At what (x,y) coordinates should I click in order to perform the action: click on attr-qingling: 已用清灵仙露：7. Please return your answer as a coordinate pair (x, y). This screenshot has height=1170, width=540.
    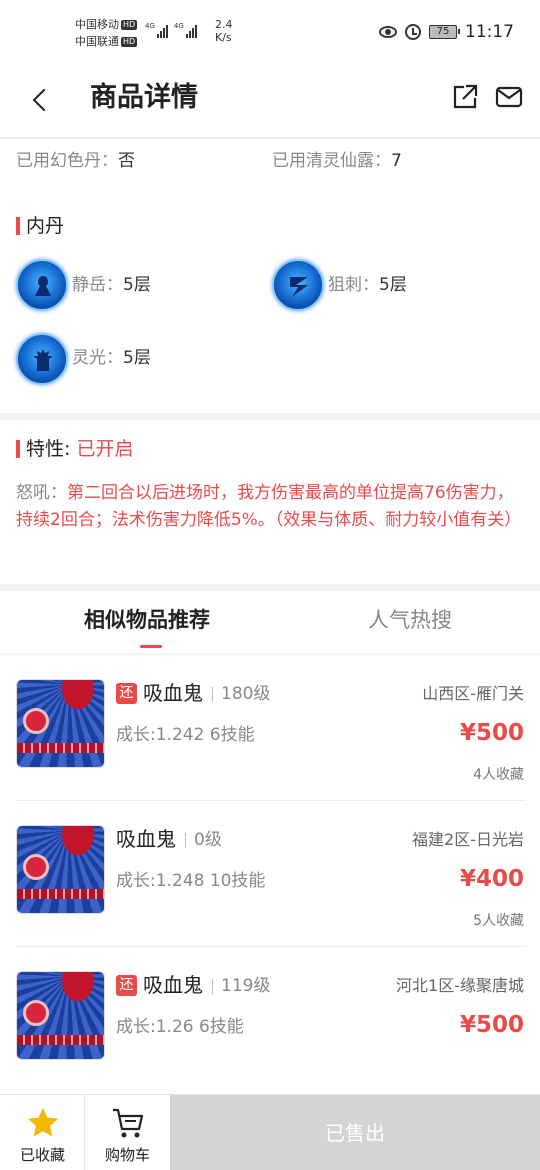
    Looking at the image, I should click on (337, 161).